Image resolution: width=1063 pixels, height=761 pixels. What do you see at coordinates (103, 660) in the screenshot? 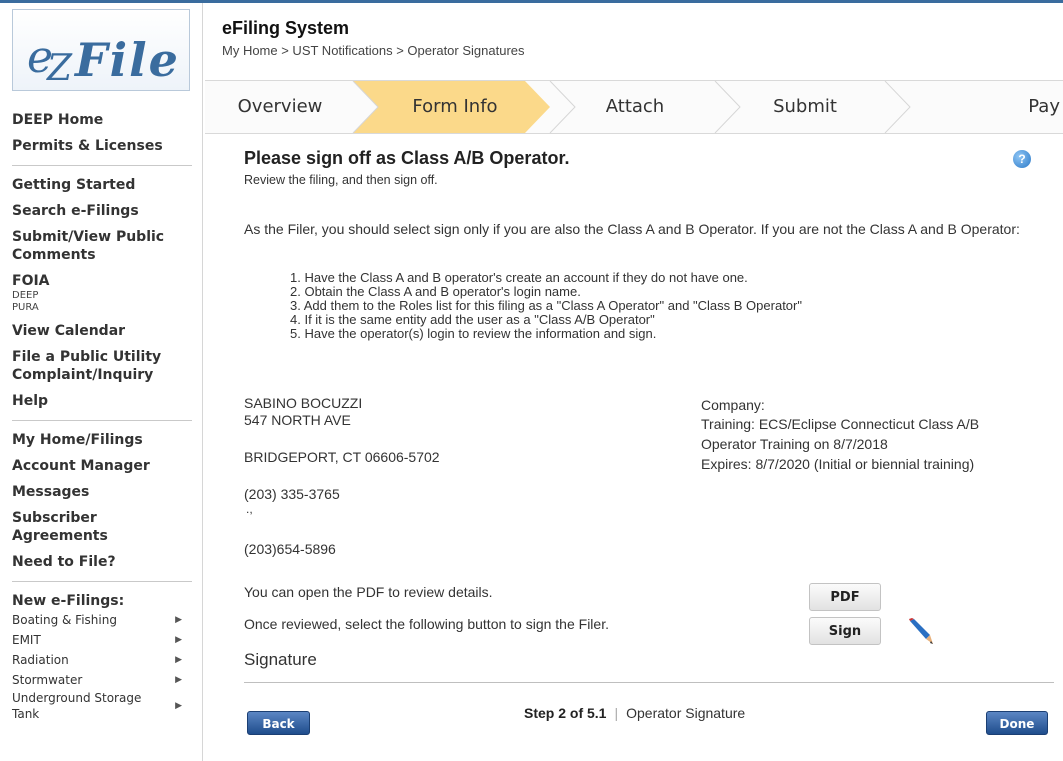
I see `sidebar-new-item-radiation: Radiation ▶` at bounding box center [103, 660].